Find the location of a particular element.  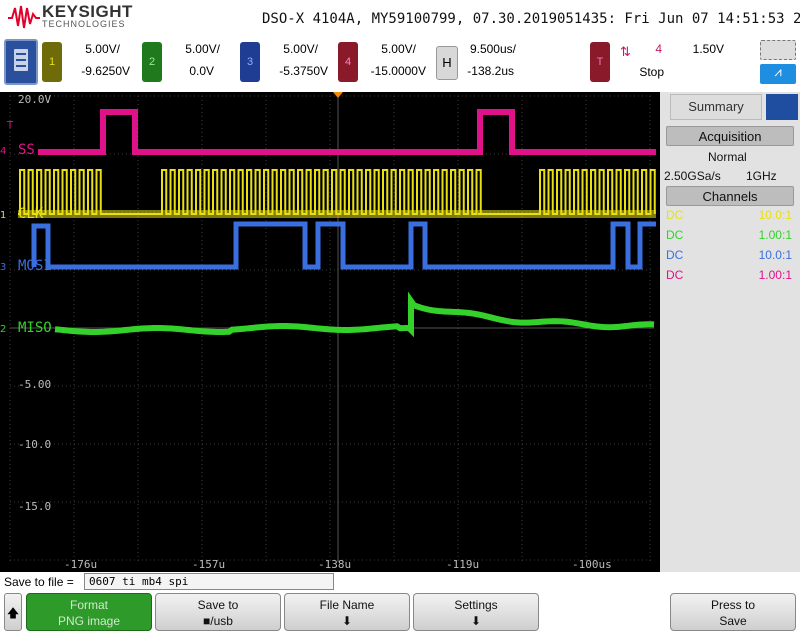

volt-label: -15.0 is located at coordinates (34, 506).